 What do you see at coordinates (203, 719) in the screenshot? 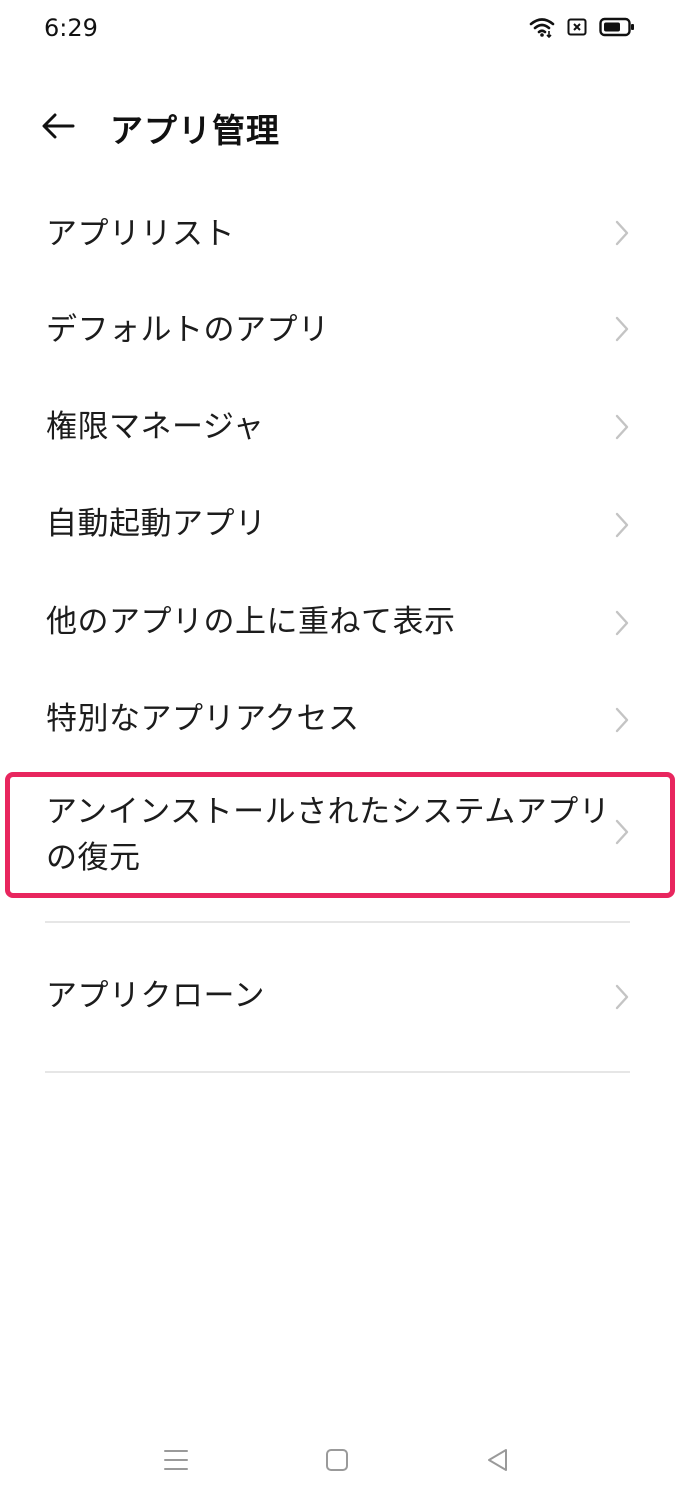
I see `menu-item-label: 特別なアプリアクセス` at bounding box center [203, 719].